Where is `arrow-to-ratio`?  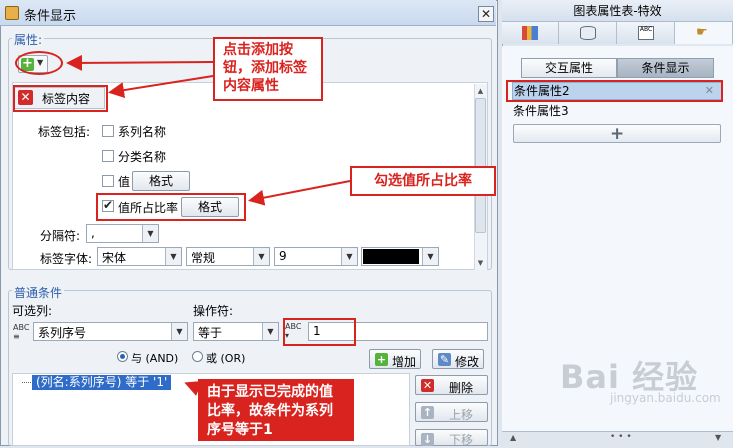 arrow-to-ratio is located at coordinates (299, 193).